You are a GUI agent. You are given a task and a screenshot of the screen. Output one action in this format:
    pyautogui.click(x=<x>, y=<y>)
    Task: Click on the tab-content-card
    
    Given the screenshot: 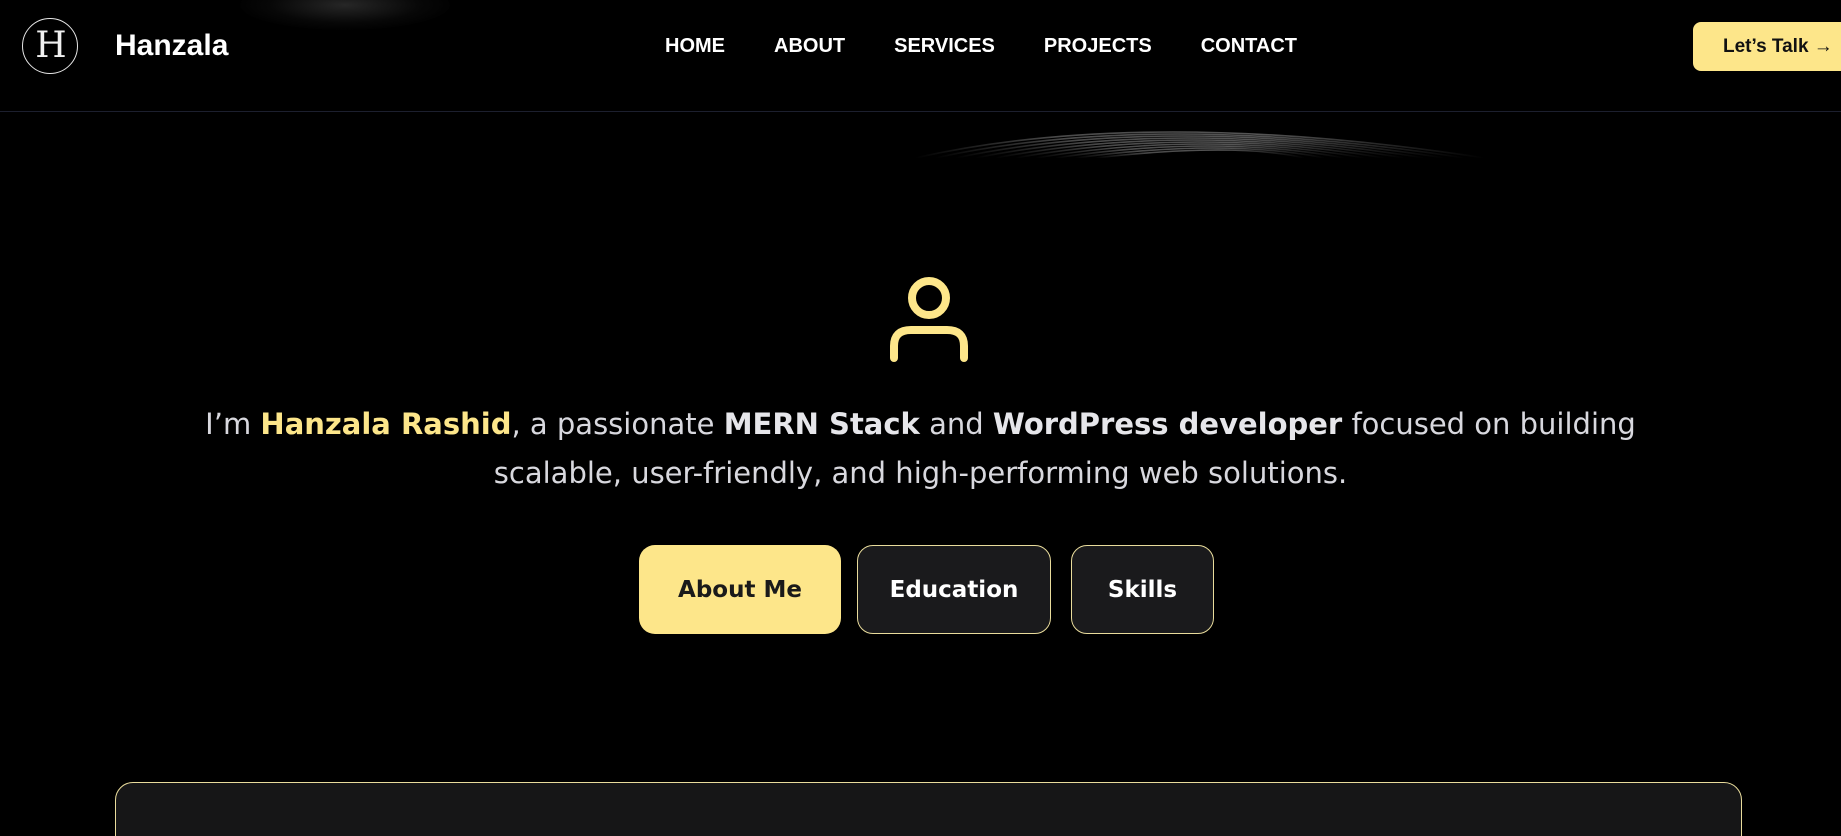 What is the action you would take?
    pyautogui.click(x=928, y=809)
    